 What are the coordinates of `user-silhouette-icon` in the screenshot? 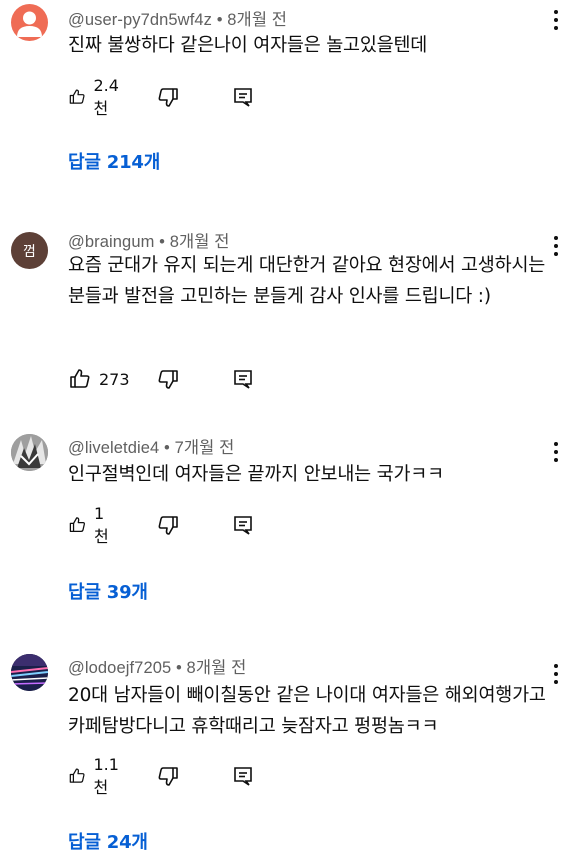 It's located at (29, 24).